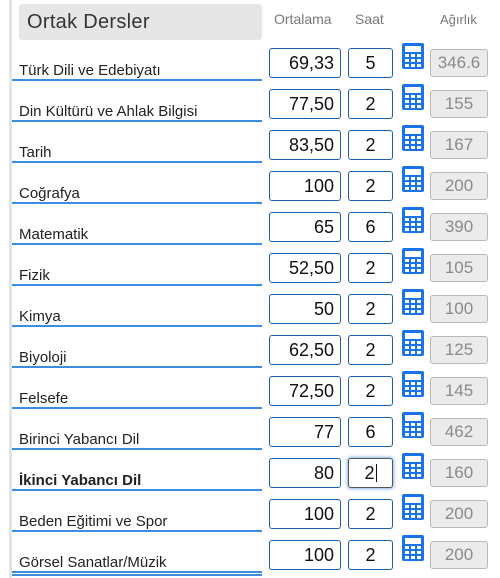  What do you see at coordinates (250, 512) in the screenshot?
I see `course-row: Beden Eğitimi ve Spor 100 2 200` at bounding box center [250, 512].